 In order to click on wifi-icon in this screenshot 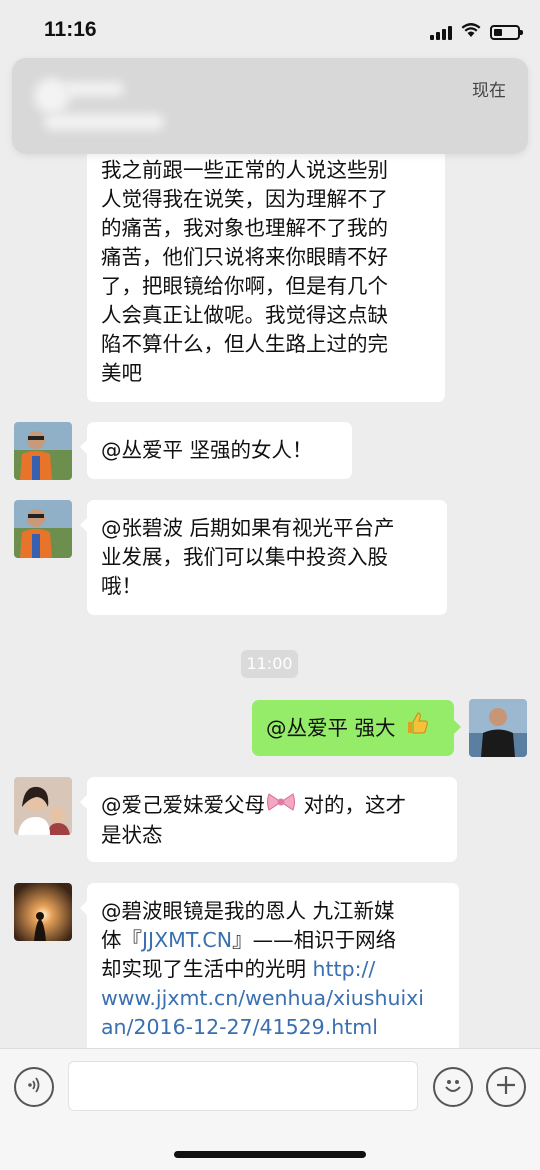, I will do `click(471, 32)`.